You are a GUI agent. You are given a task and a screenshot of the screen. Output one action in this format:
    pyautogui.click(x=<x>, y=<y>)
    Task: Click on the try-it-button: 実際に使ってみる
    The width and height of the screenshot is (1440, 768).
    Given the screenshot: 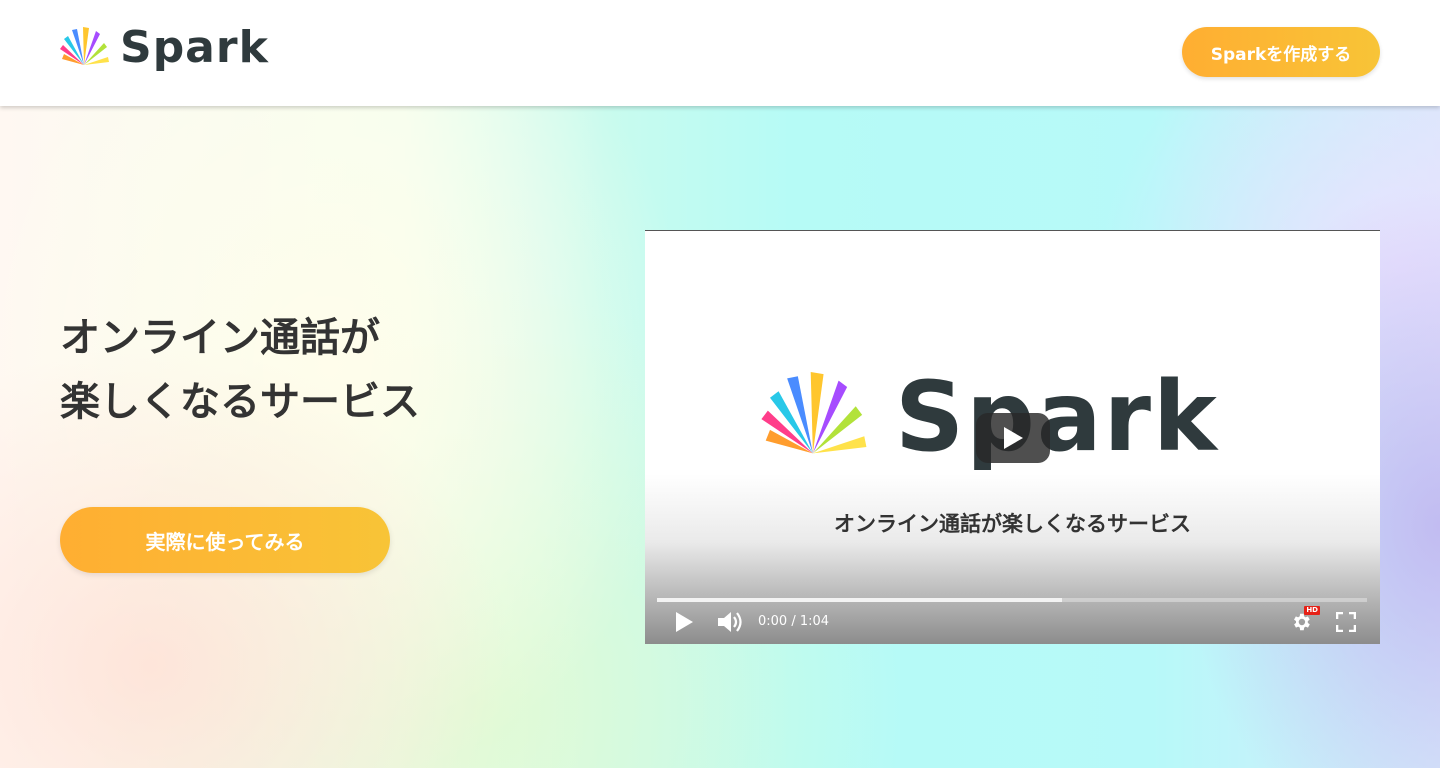 What is the action you would take?
    pyautogui.click(x=225, y=540)
    